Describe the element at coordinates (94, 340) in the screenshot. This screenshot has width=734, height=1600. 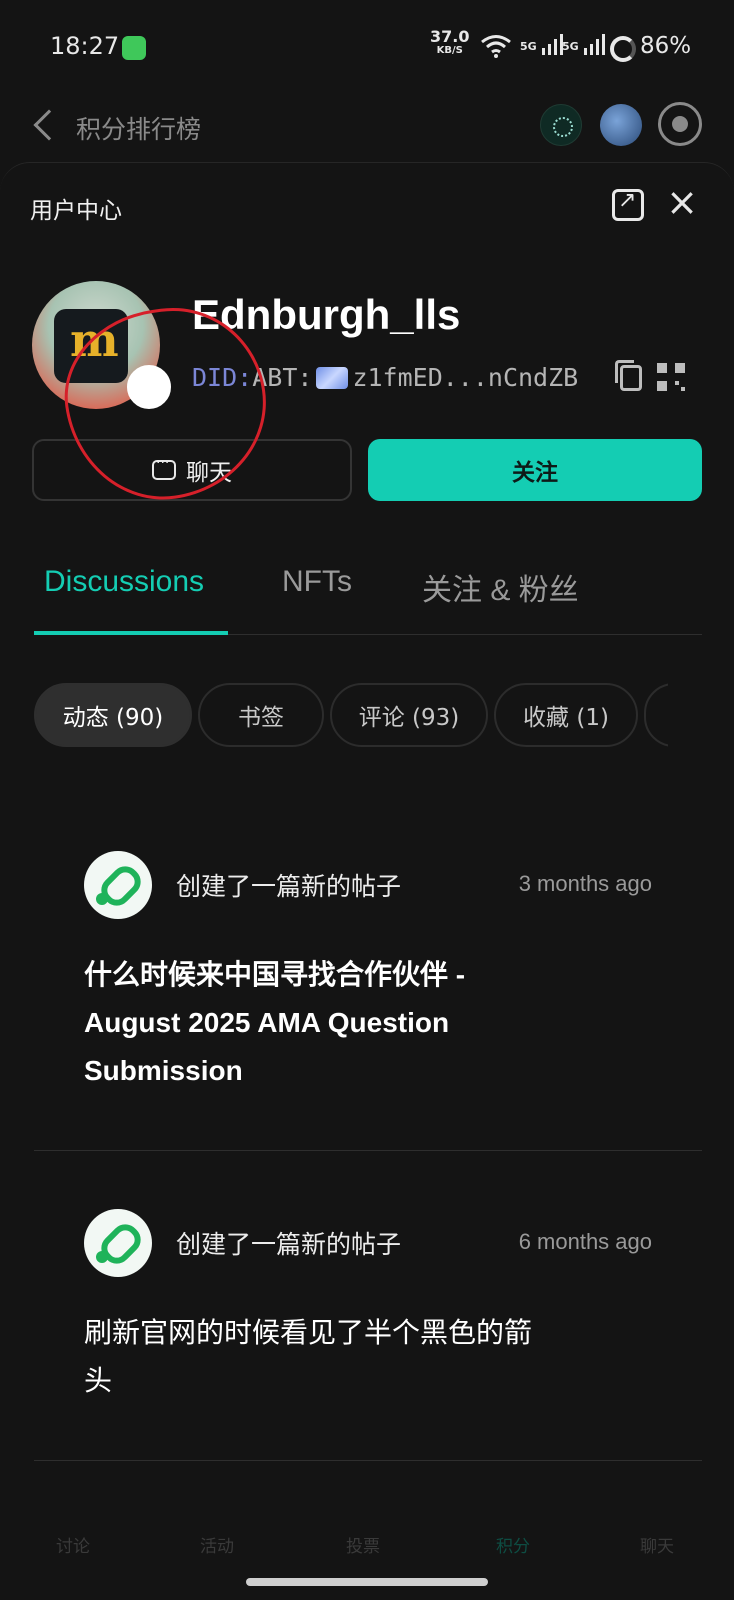
I see `avatar-logo-letter: m` at that location.